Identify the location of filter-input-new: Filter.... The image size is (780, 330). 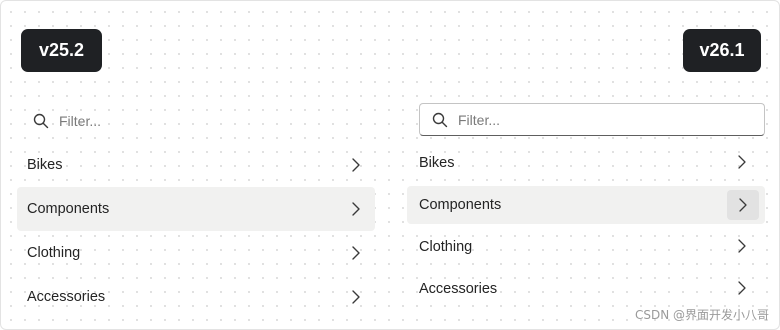
(592, 119).